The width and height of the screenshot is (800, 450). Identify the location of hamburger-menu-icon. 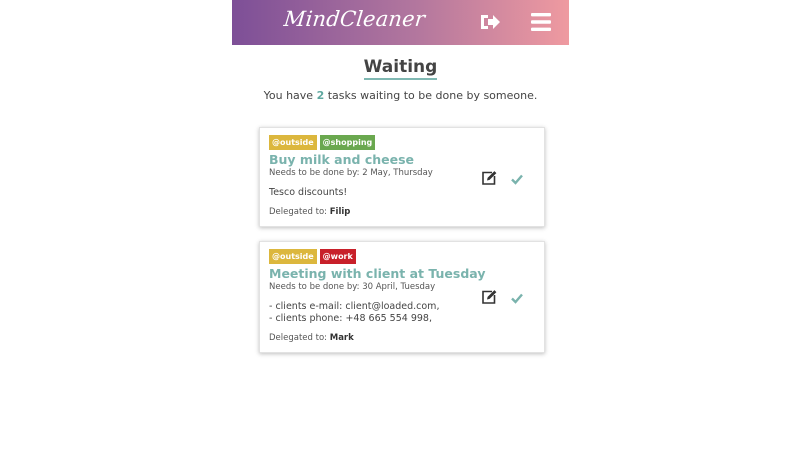
(541, 22).